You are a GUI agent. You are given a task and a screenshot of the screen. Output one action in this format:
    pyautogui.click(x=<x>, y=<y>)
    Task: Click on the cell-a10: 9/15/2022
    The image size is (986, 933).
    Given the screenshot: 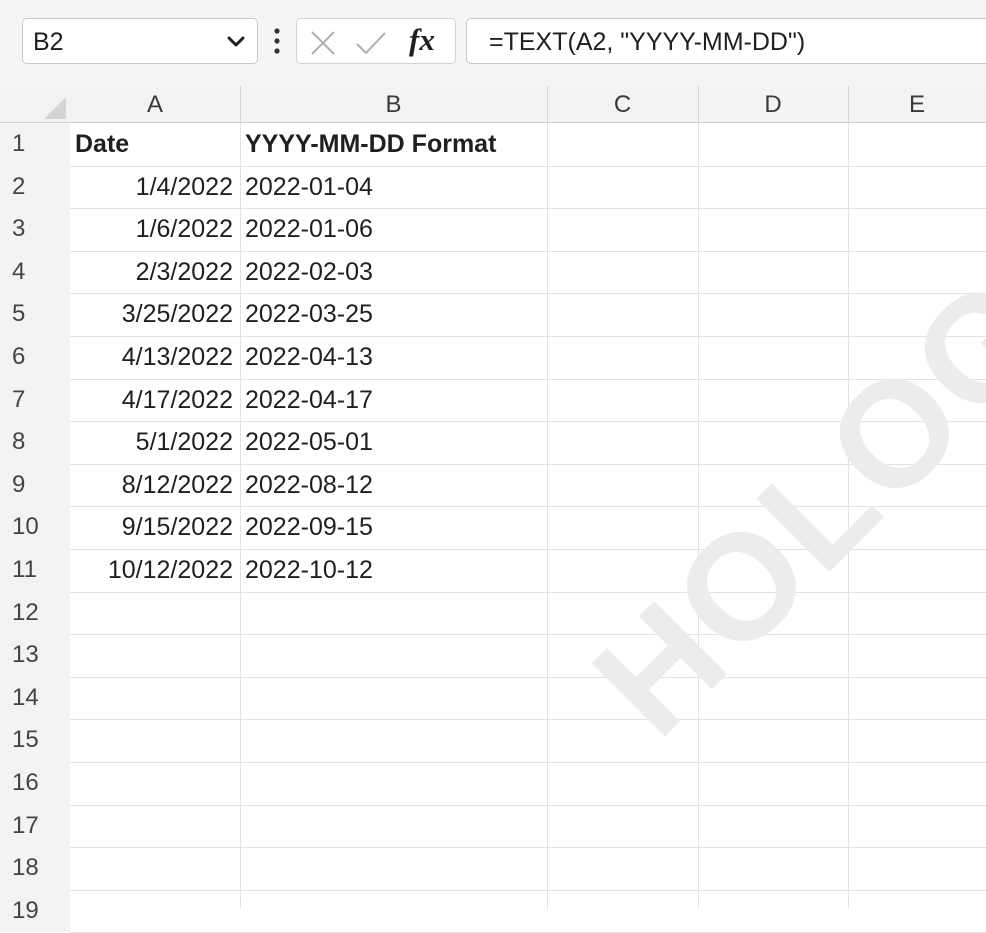 What is the action you would take?
    pyautogui.click(x=151, y=527)
    